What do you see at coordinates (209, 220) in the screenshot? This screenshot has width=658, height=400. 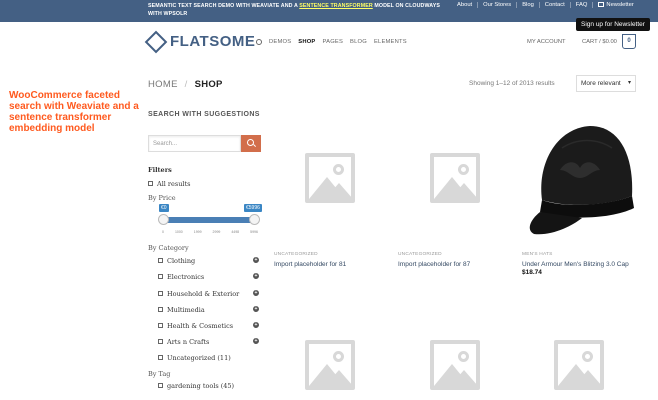 I see `price-slider-track` at bounding box center [209, 220].